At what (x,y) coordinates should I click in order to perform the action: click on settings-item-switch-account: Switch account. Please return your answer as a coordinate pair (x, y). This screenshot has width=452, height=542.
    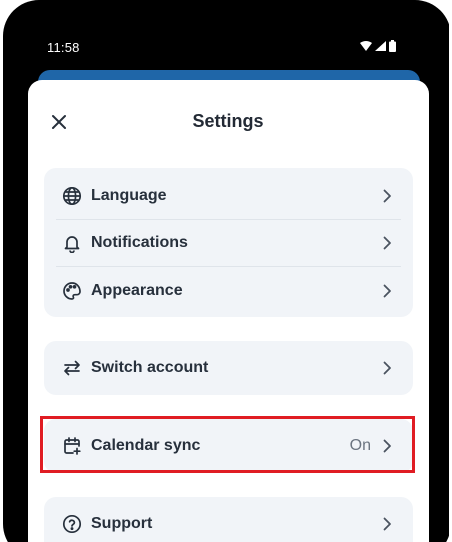
    Looking at the image, I should click on (228, 368).